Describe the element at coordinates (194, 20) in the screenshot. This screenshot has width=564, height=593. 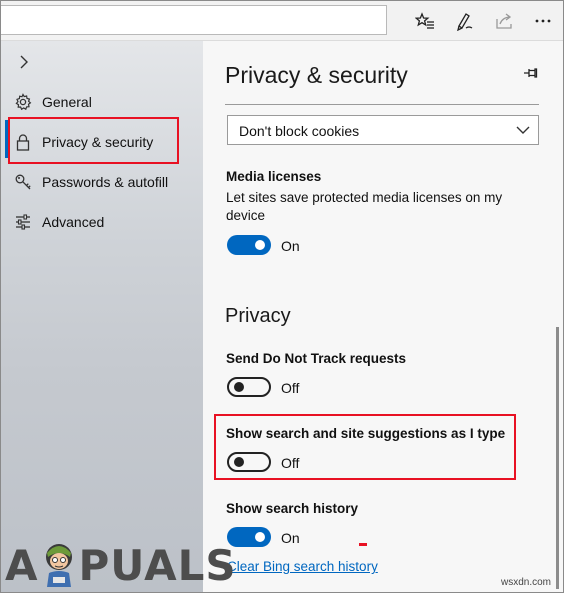
I see `address-bar` at that location.